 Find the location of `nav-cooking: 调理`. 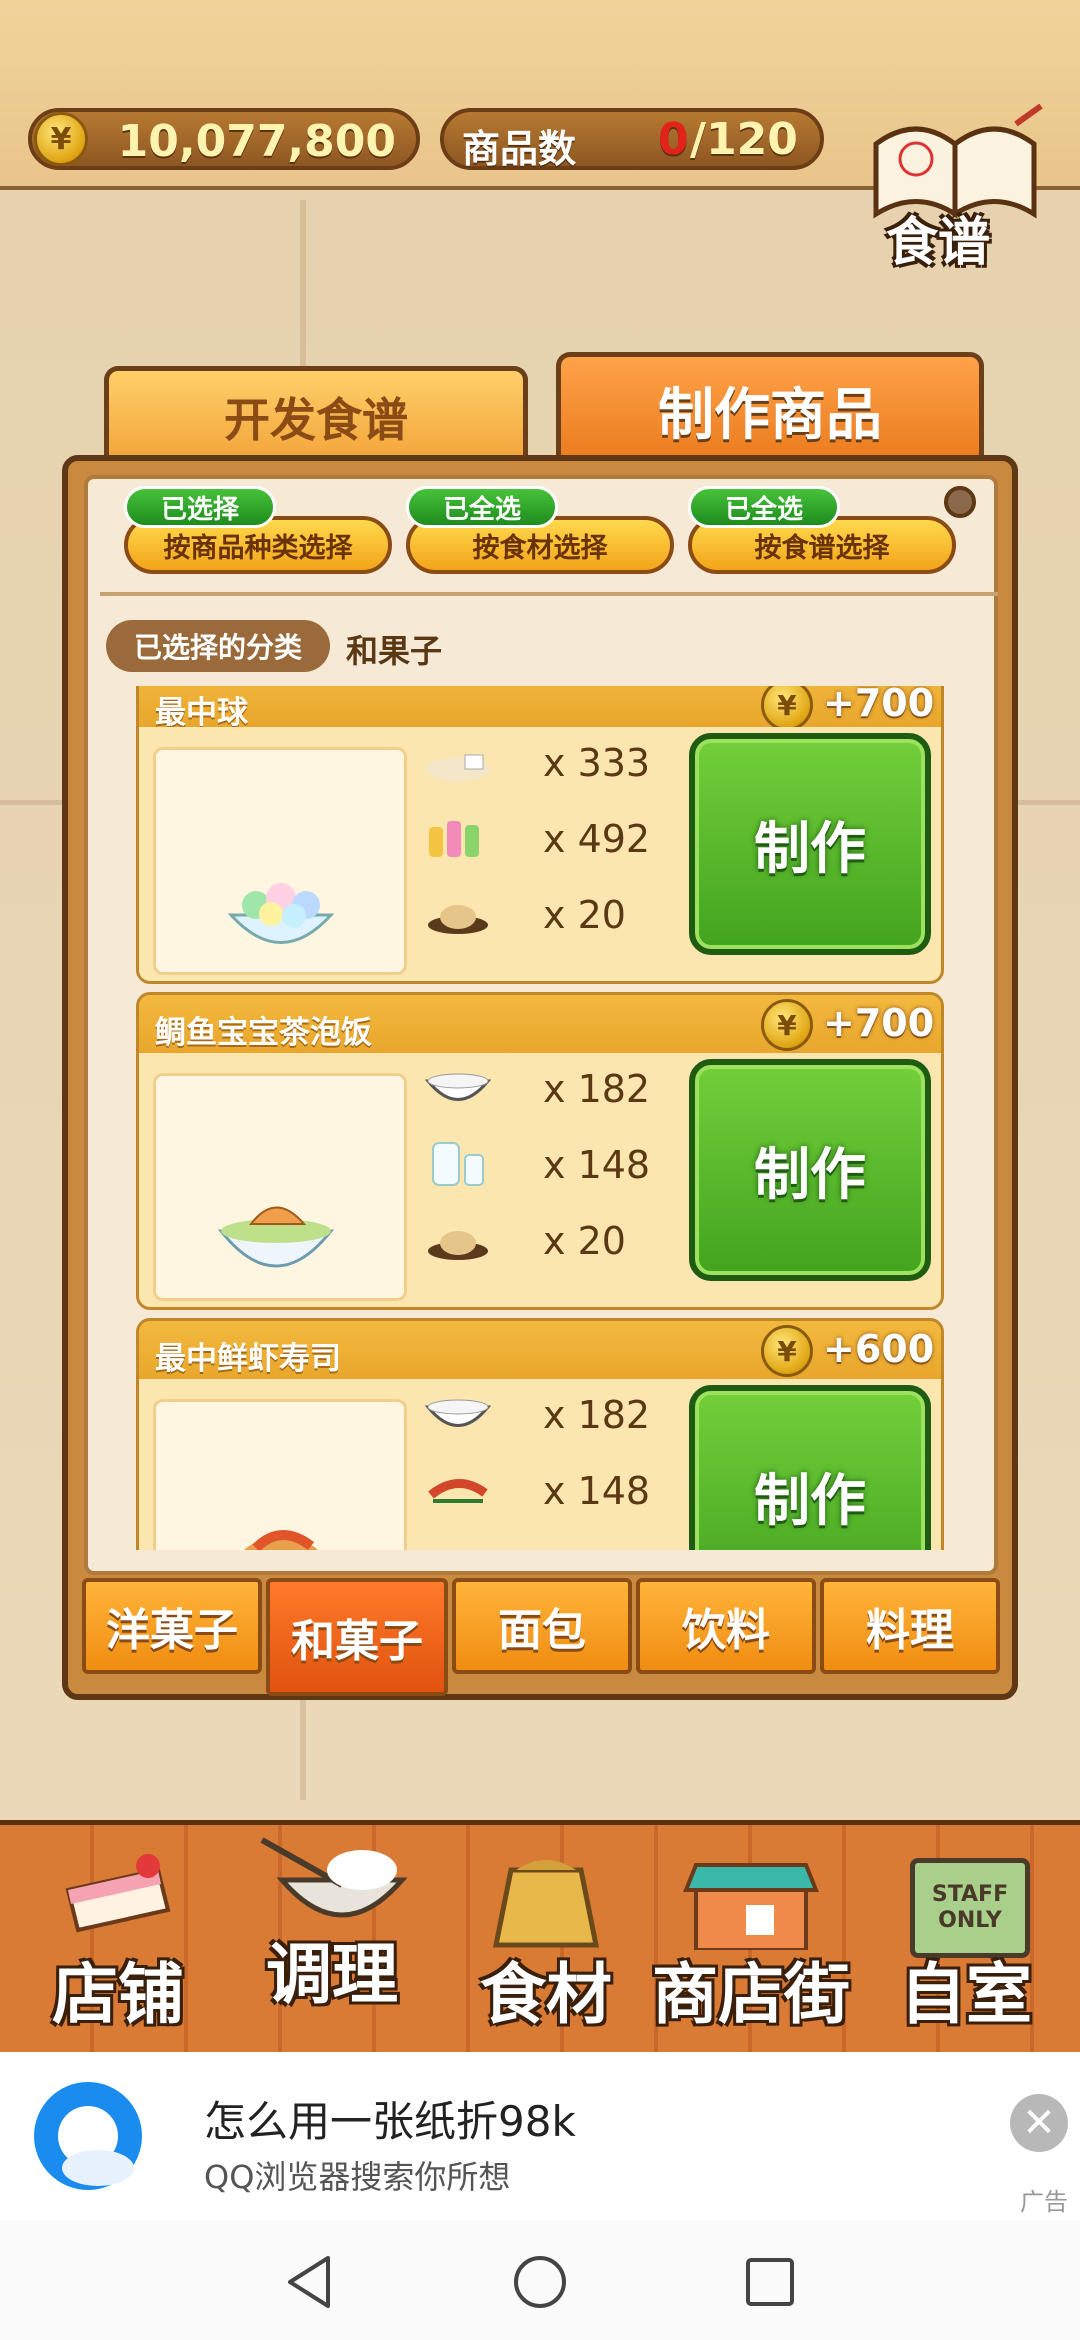

nav-cooking: 调理 is located at coordinates (332, 1937).